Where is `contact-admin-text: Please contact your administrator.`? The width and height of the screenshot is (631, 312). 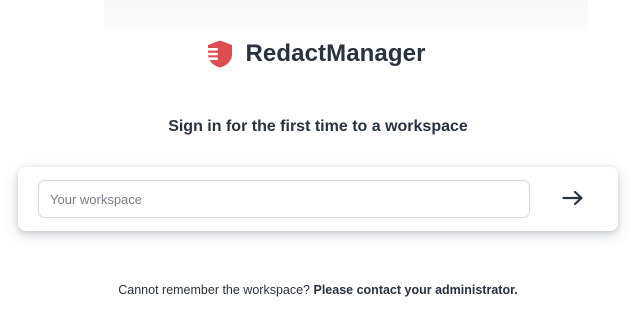
contact-admin-text: Please contact your administrator. is located at coordinates (415, 290).